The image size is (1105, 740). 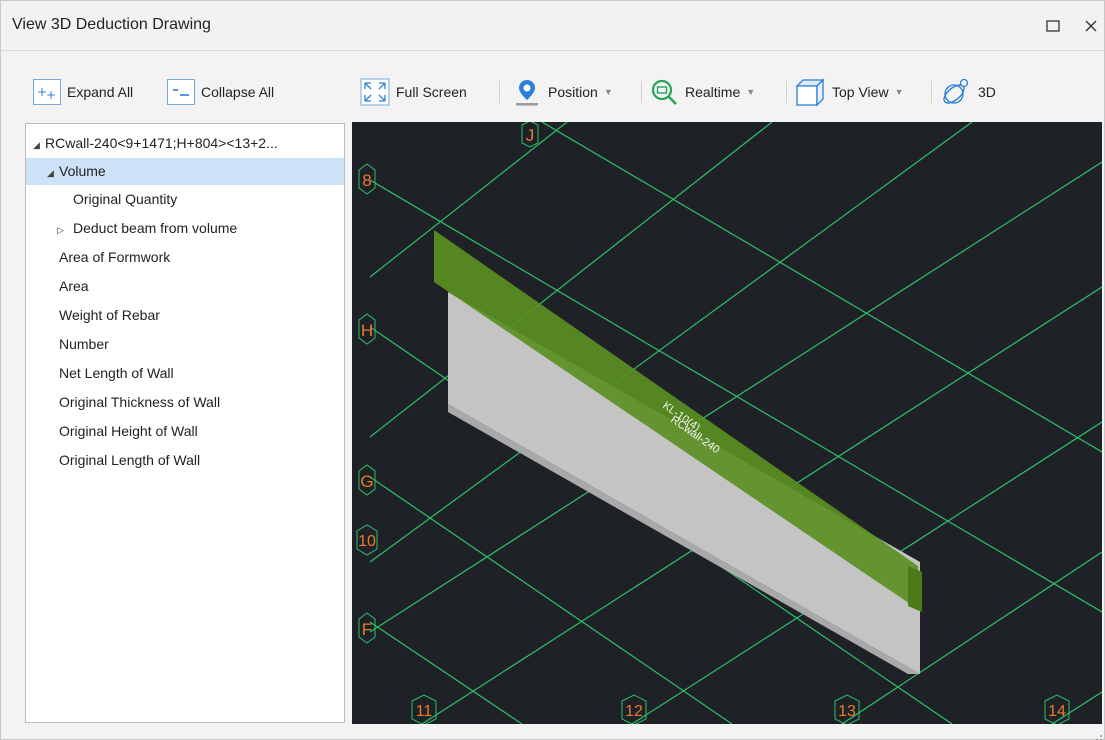 What do you see at coordinates (847, 711) in the screenshot?
I see `svg-text: 13` at bounding box center [847, 711].